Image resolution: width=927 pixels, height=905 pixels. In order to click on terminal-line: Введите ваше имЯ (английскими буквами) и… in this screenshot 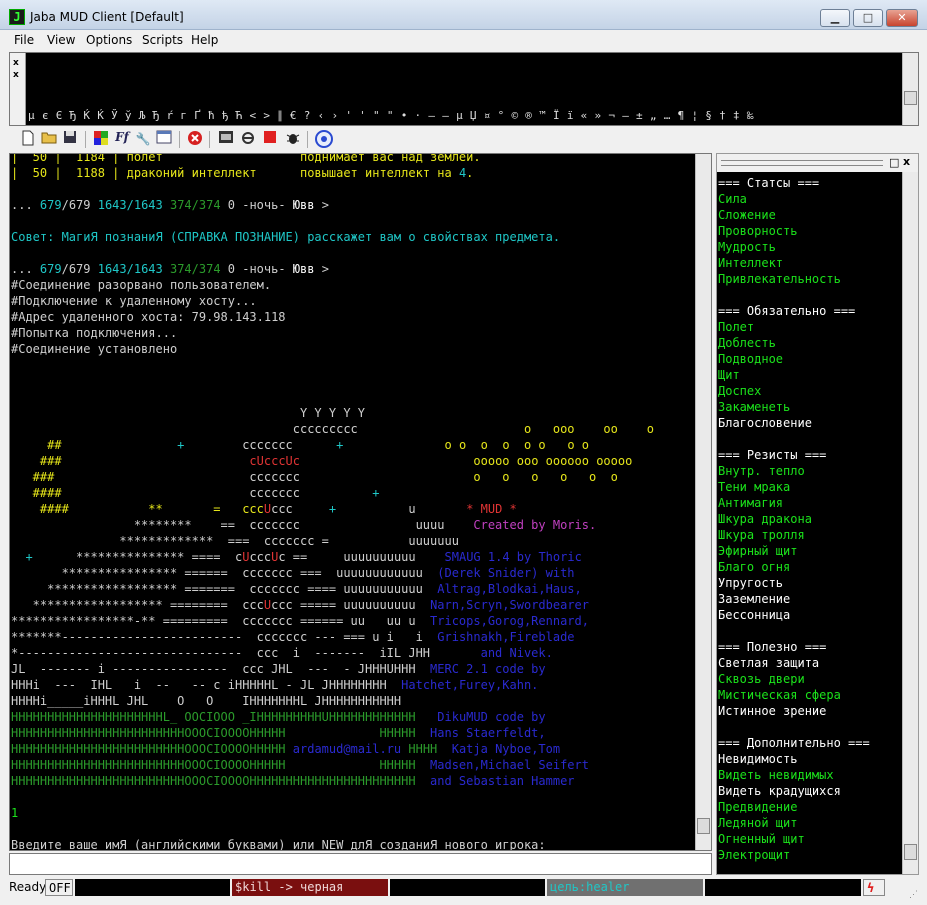, I will do `click(332, 843)`.